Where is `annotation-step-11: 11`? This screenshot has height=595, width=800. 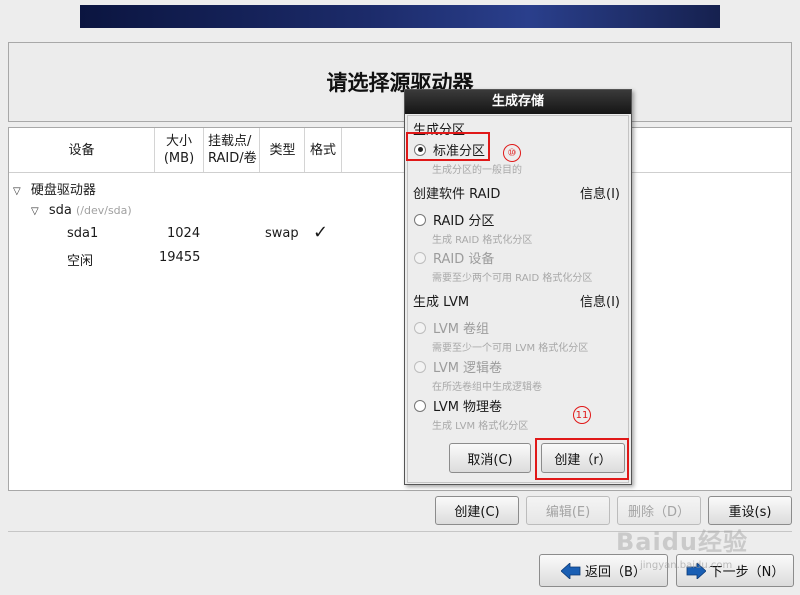 annotation-step-11: 11 is located at coordinates (582, 415).